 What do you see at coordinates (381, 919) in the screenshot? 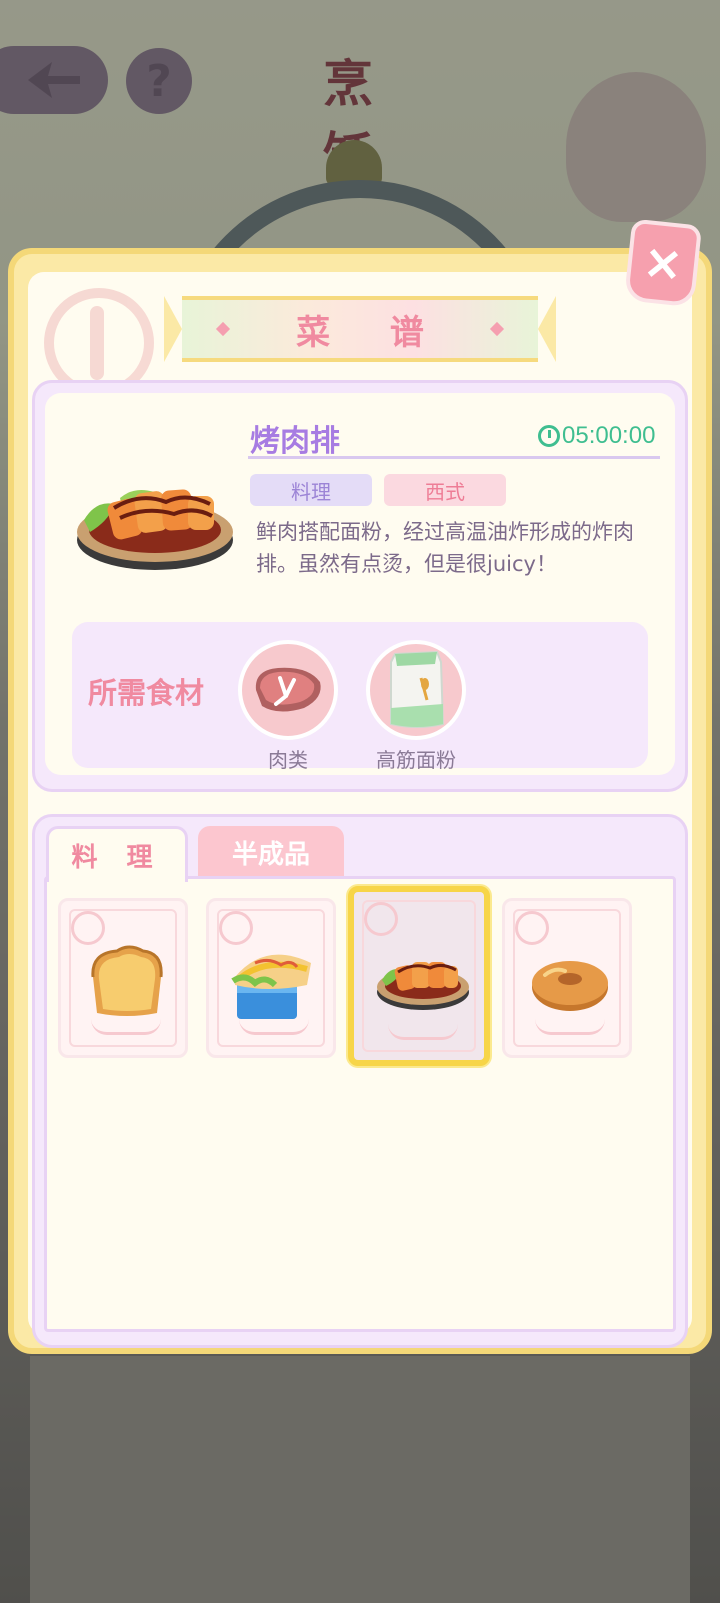
I see `fork-spoon-logo-icon` at bounding box center [381, 919].